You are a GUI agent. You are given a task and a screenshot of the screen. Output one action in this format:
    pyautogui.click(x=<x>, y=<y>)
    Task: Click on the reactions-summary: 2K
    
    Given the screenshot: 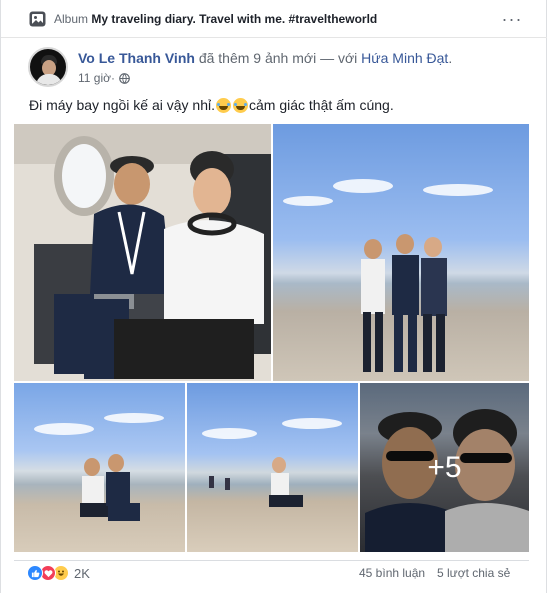 What is the action you would take?
    pyautogui.click(x=58, y=573)
    